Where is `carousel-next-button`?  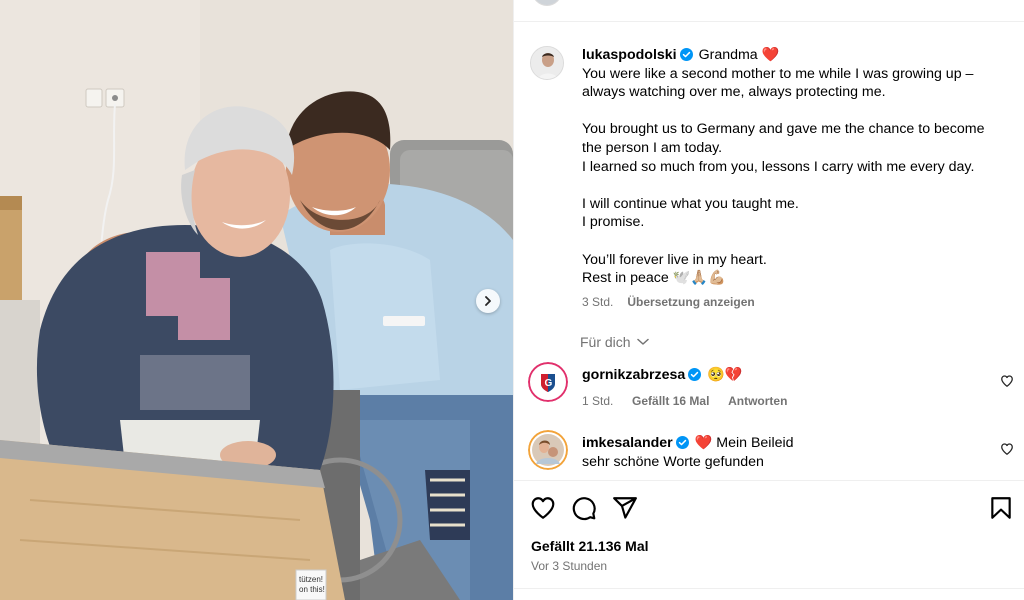 carousel-next-button is located at coordinates (488, 301).